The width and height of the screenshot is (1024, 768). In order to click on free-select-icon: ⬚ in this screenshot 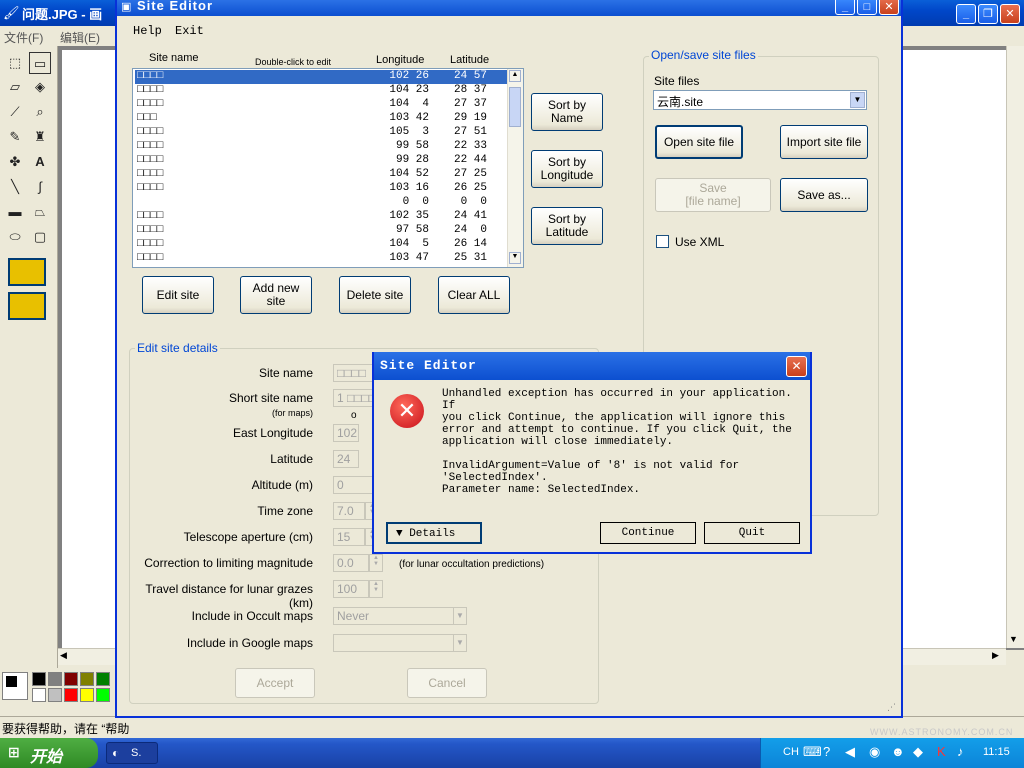, I will do `click(15, 63)`.